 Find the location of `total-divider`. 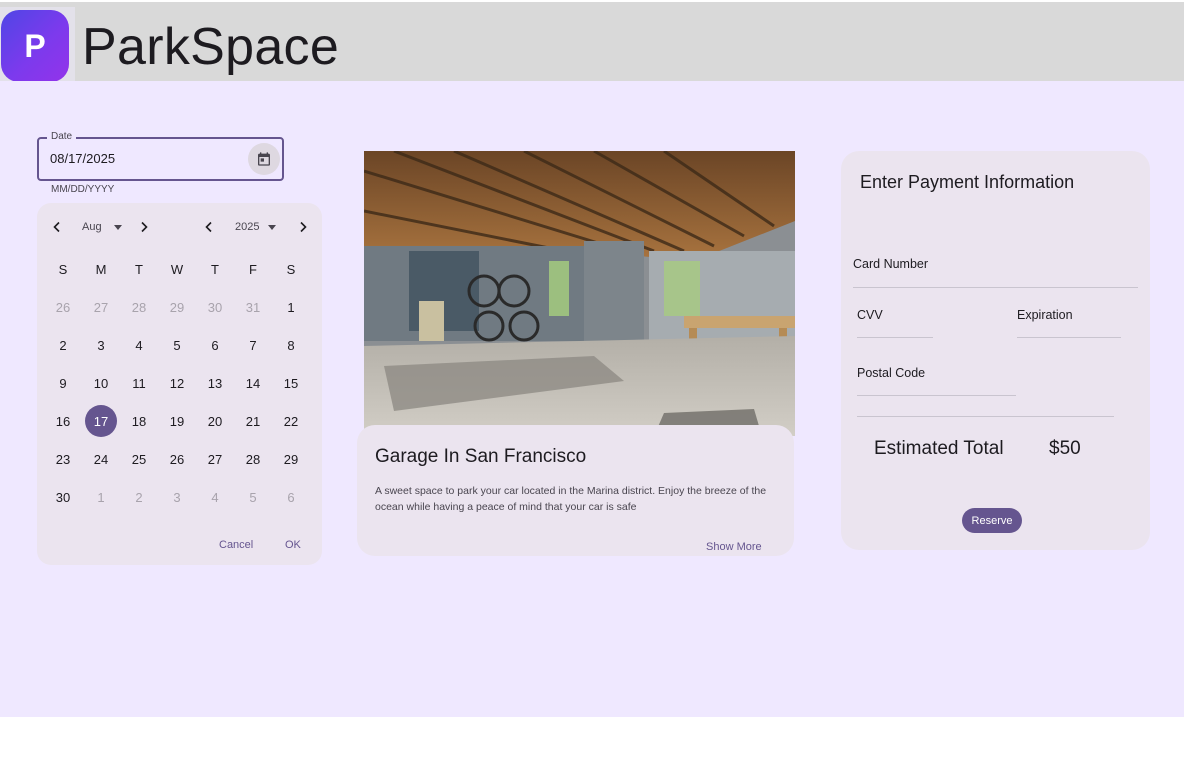

total-divider is located at coordinates (985, 416).